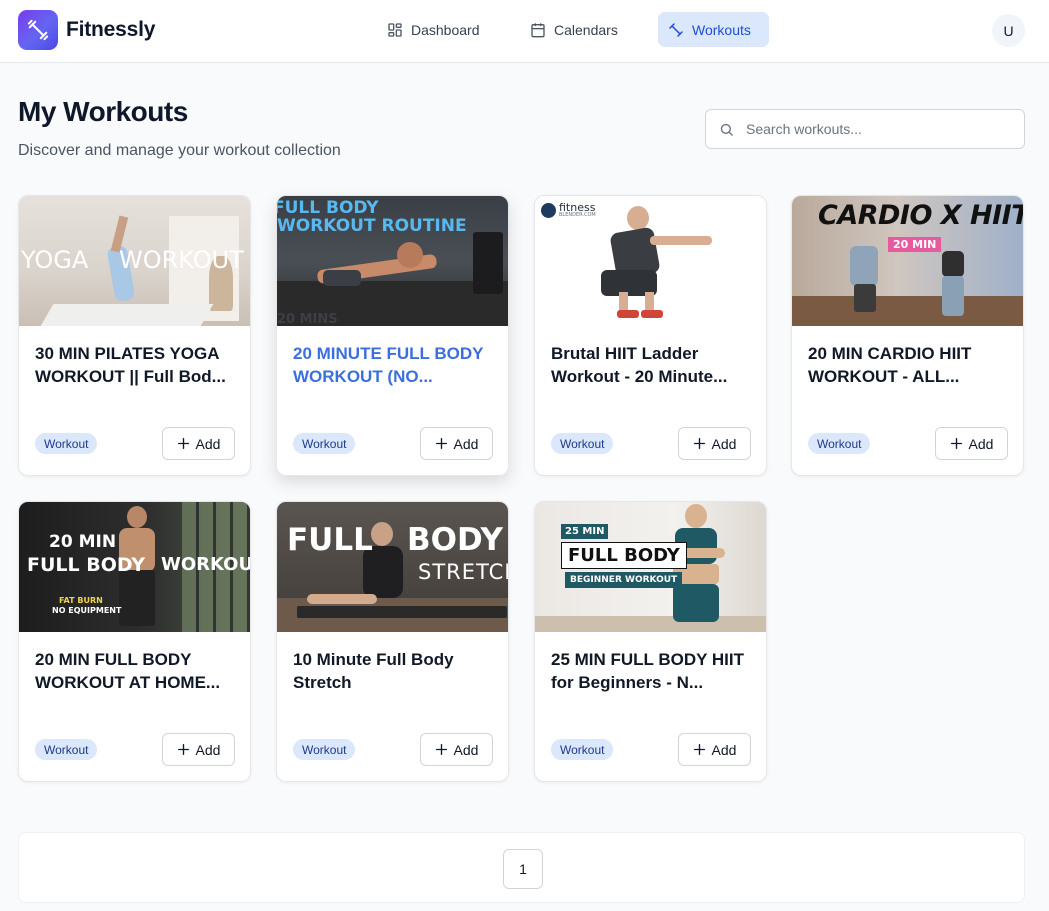 This screenshot has height=911, width=1049. What do you see at coordinates (110, 30) in the screenshot?
I see `brand-name: Fitnessly` at bounding box center [110, 30].